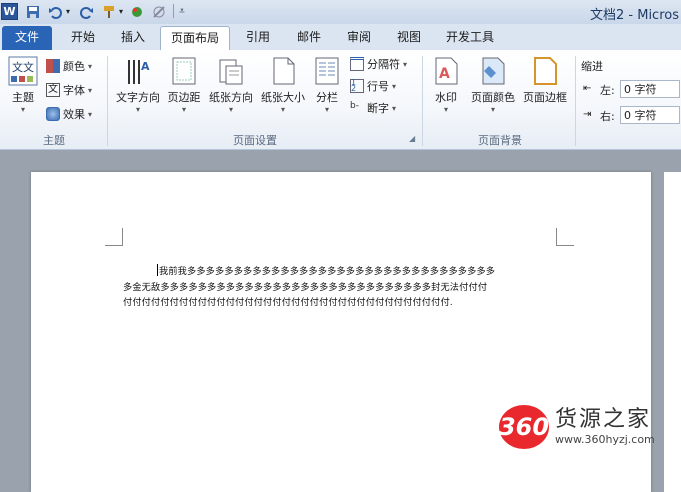 The height and width of the screenshot is (492, 681). Describe the element at coordinates (383, 64) in the screenshot. I see `breaks-label: 分隔符` at that location.